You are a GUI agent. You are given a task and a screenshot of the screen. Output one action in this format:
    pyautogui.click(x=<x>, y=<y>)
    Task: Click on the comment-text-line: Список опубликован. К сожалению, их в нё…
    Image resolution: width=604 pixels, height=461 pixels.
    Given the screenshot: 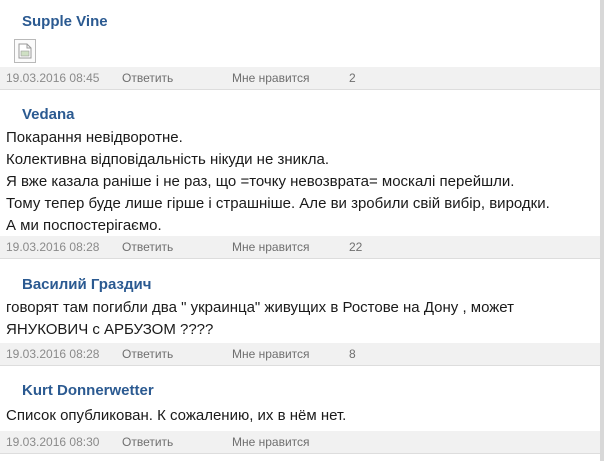 What is the action you would take?
    pyautogui.click(x=176, y=415)
    